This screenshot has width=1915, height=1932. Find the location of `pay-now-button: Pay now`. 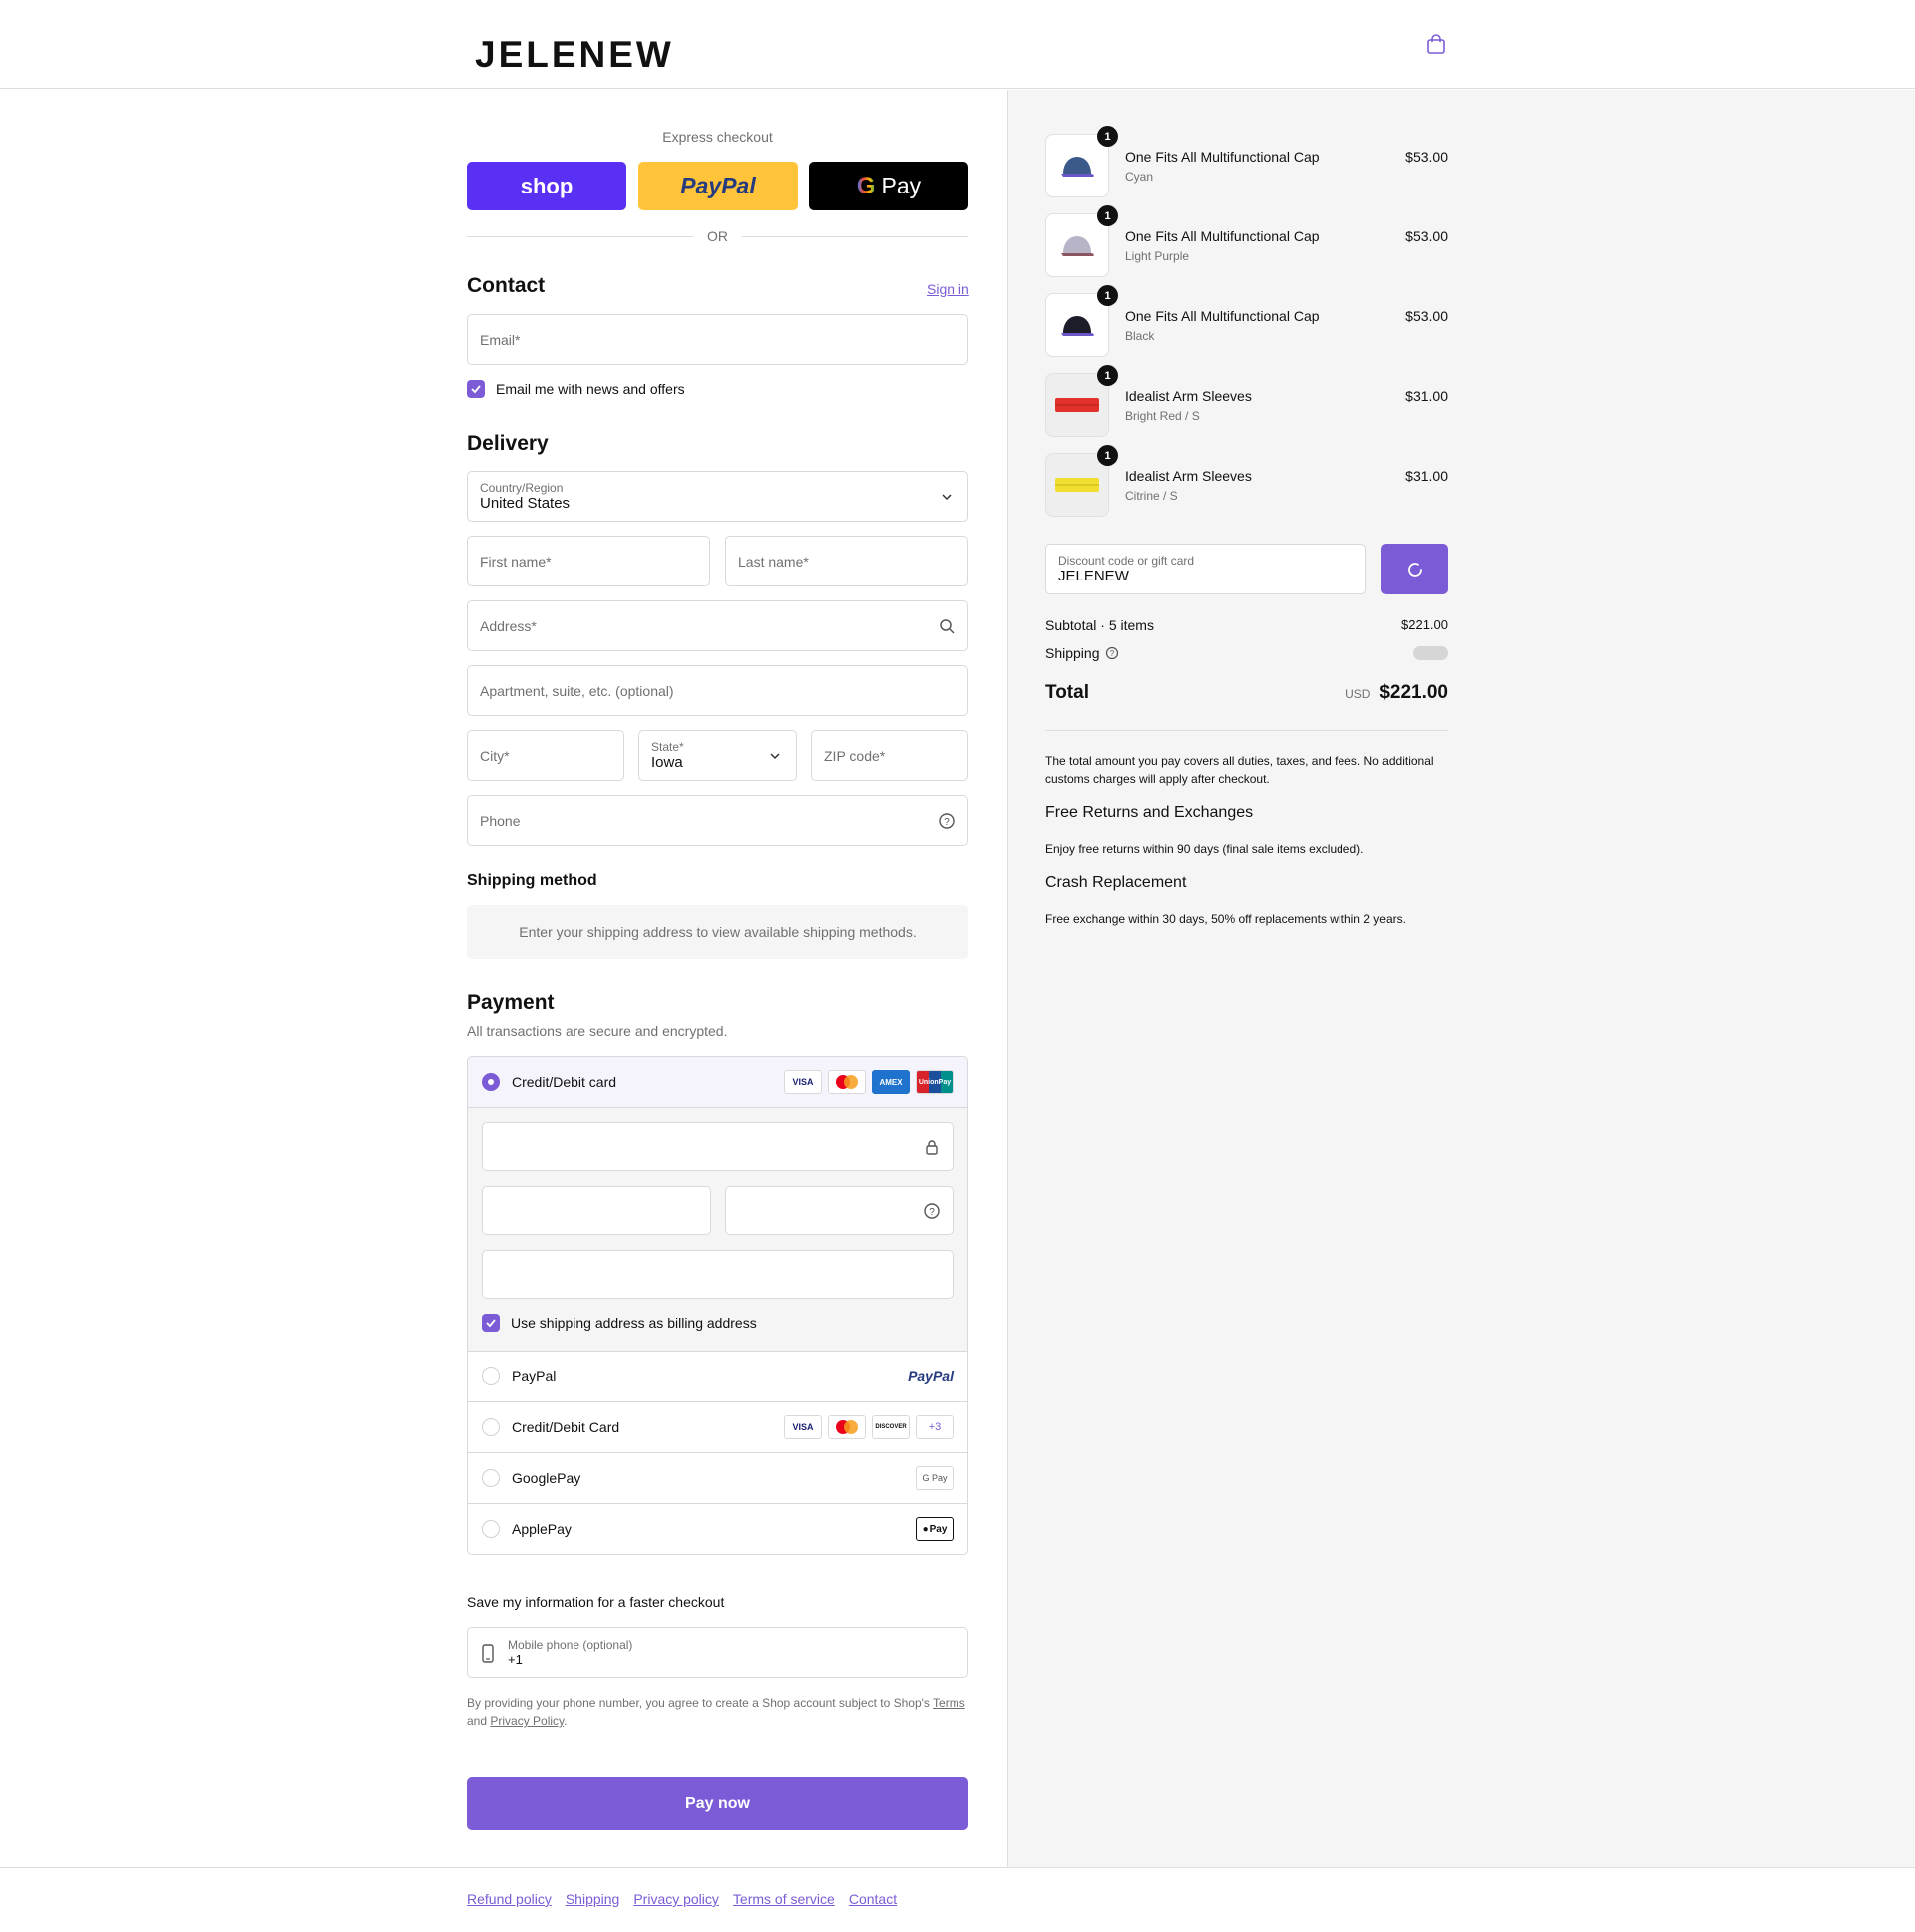

pay-now-button: Pay now is located at coordinates (717, 1804).